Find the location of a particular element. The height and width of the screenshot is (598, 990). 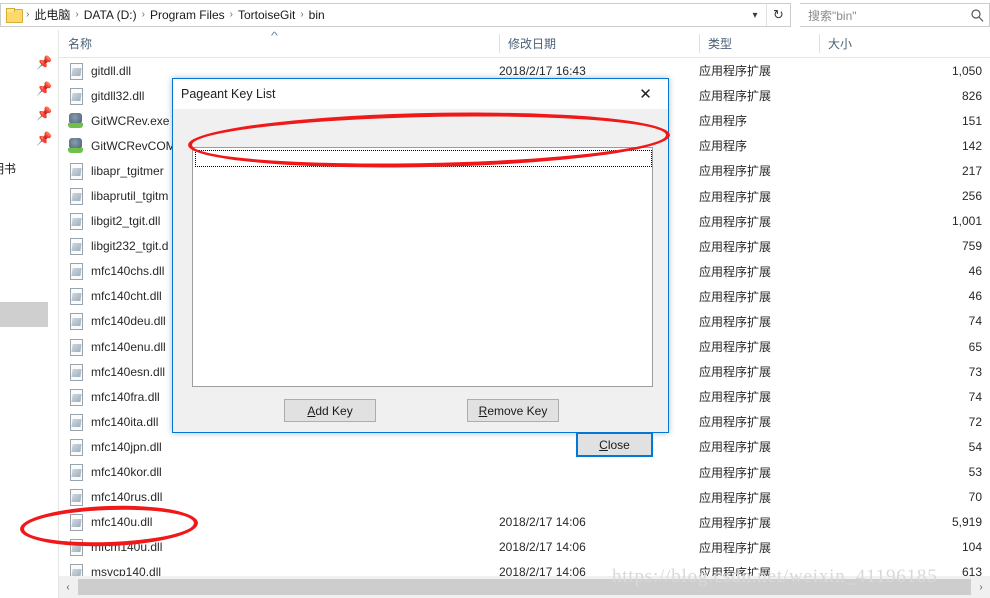

column-header-name: 名称 is located at coordinates (279, 43).